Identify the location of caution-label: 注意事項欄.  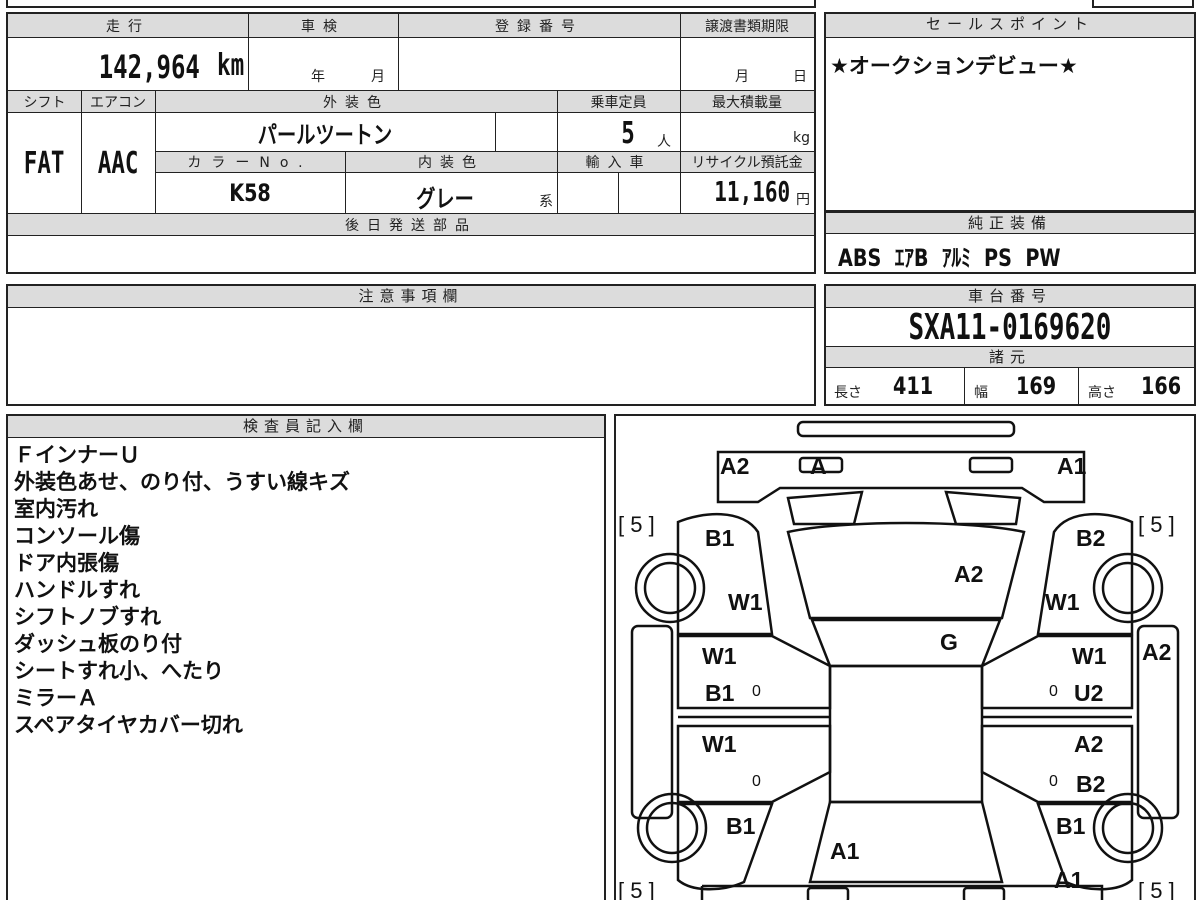
(411, 297).